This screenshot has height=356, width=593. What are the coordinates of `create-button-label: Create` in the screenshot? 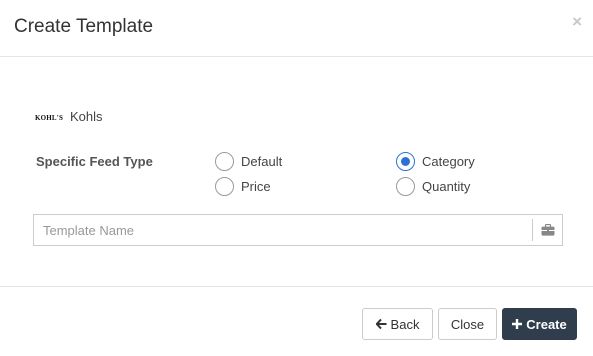 It's located at (546, 324).